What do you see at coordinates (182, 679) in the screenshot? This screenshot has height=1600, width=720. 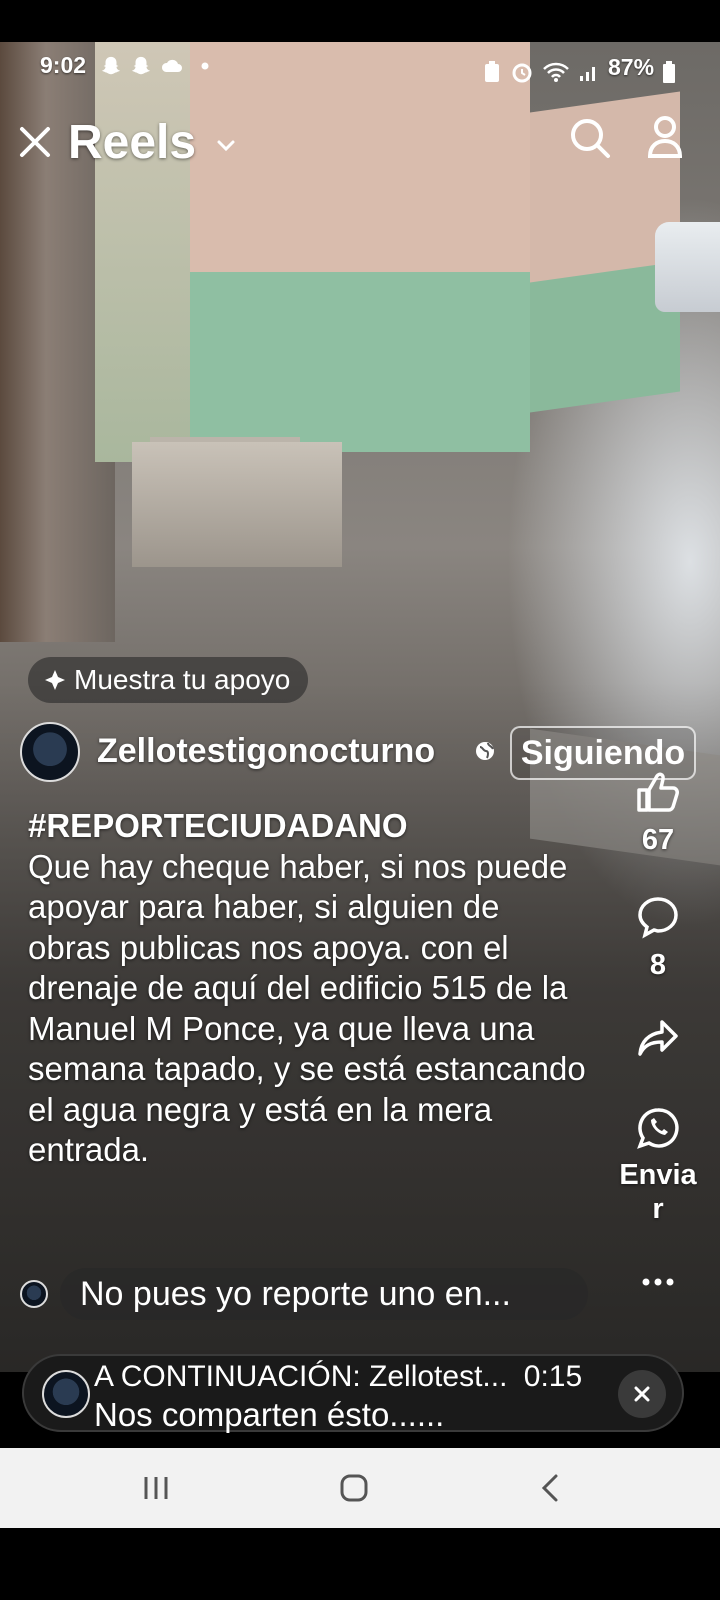 I see `show-support-label: Muestra tu apoyo` at bounding box center [182, 679].